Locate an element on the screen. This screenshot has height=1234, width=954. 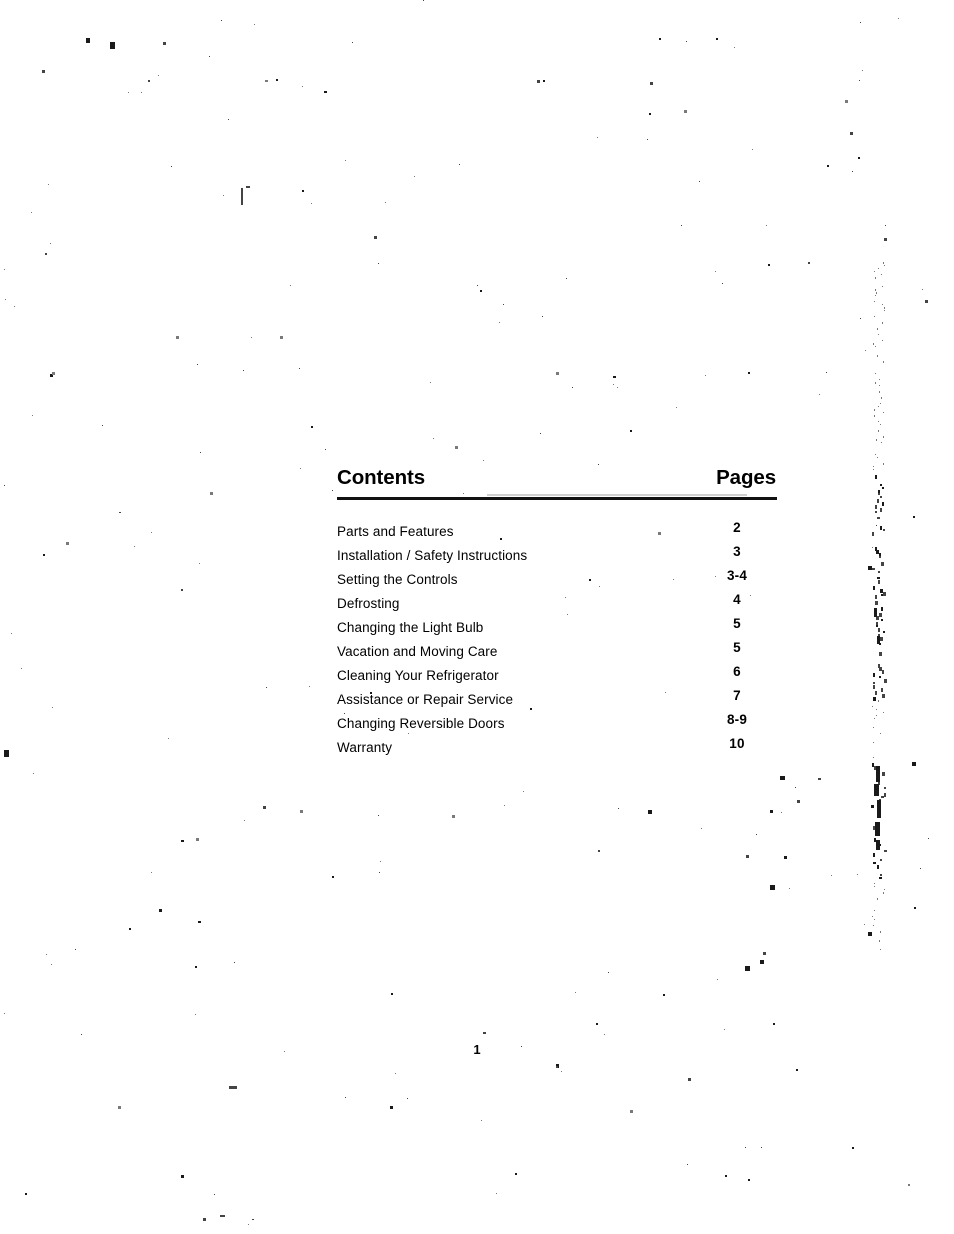
toc-entry-page: 3-4 is located at coordinates (737, 575).